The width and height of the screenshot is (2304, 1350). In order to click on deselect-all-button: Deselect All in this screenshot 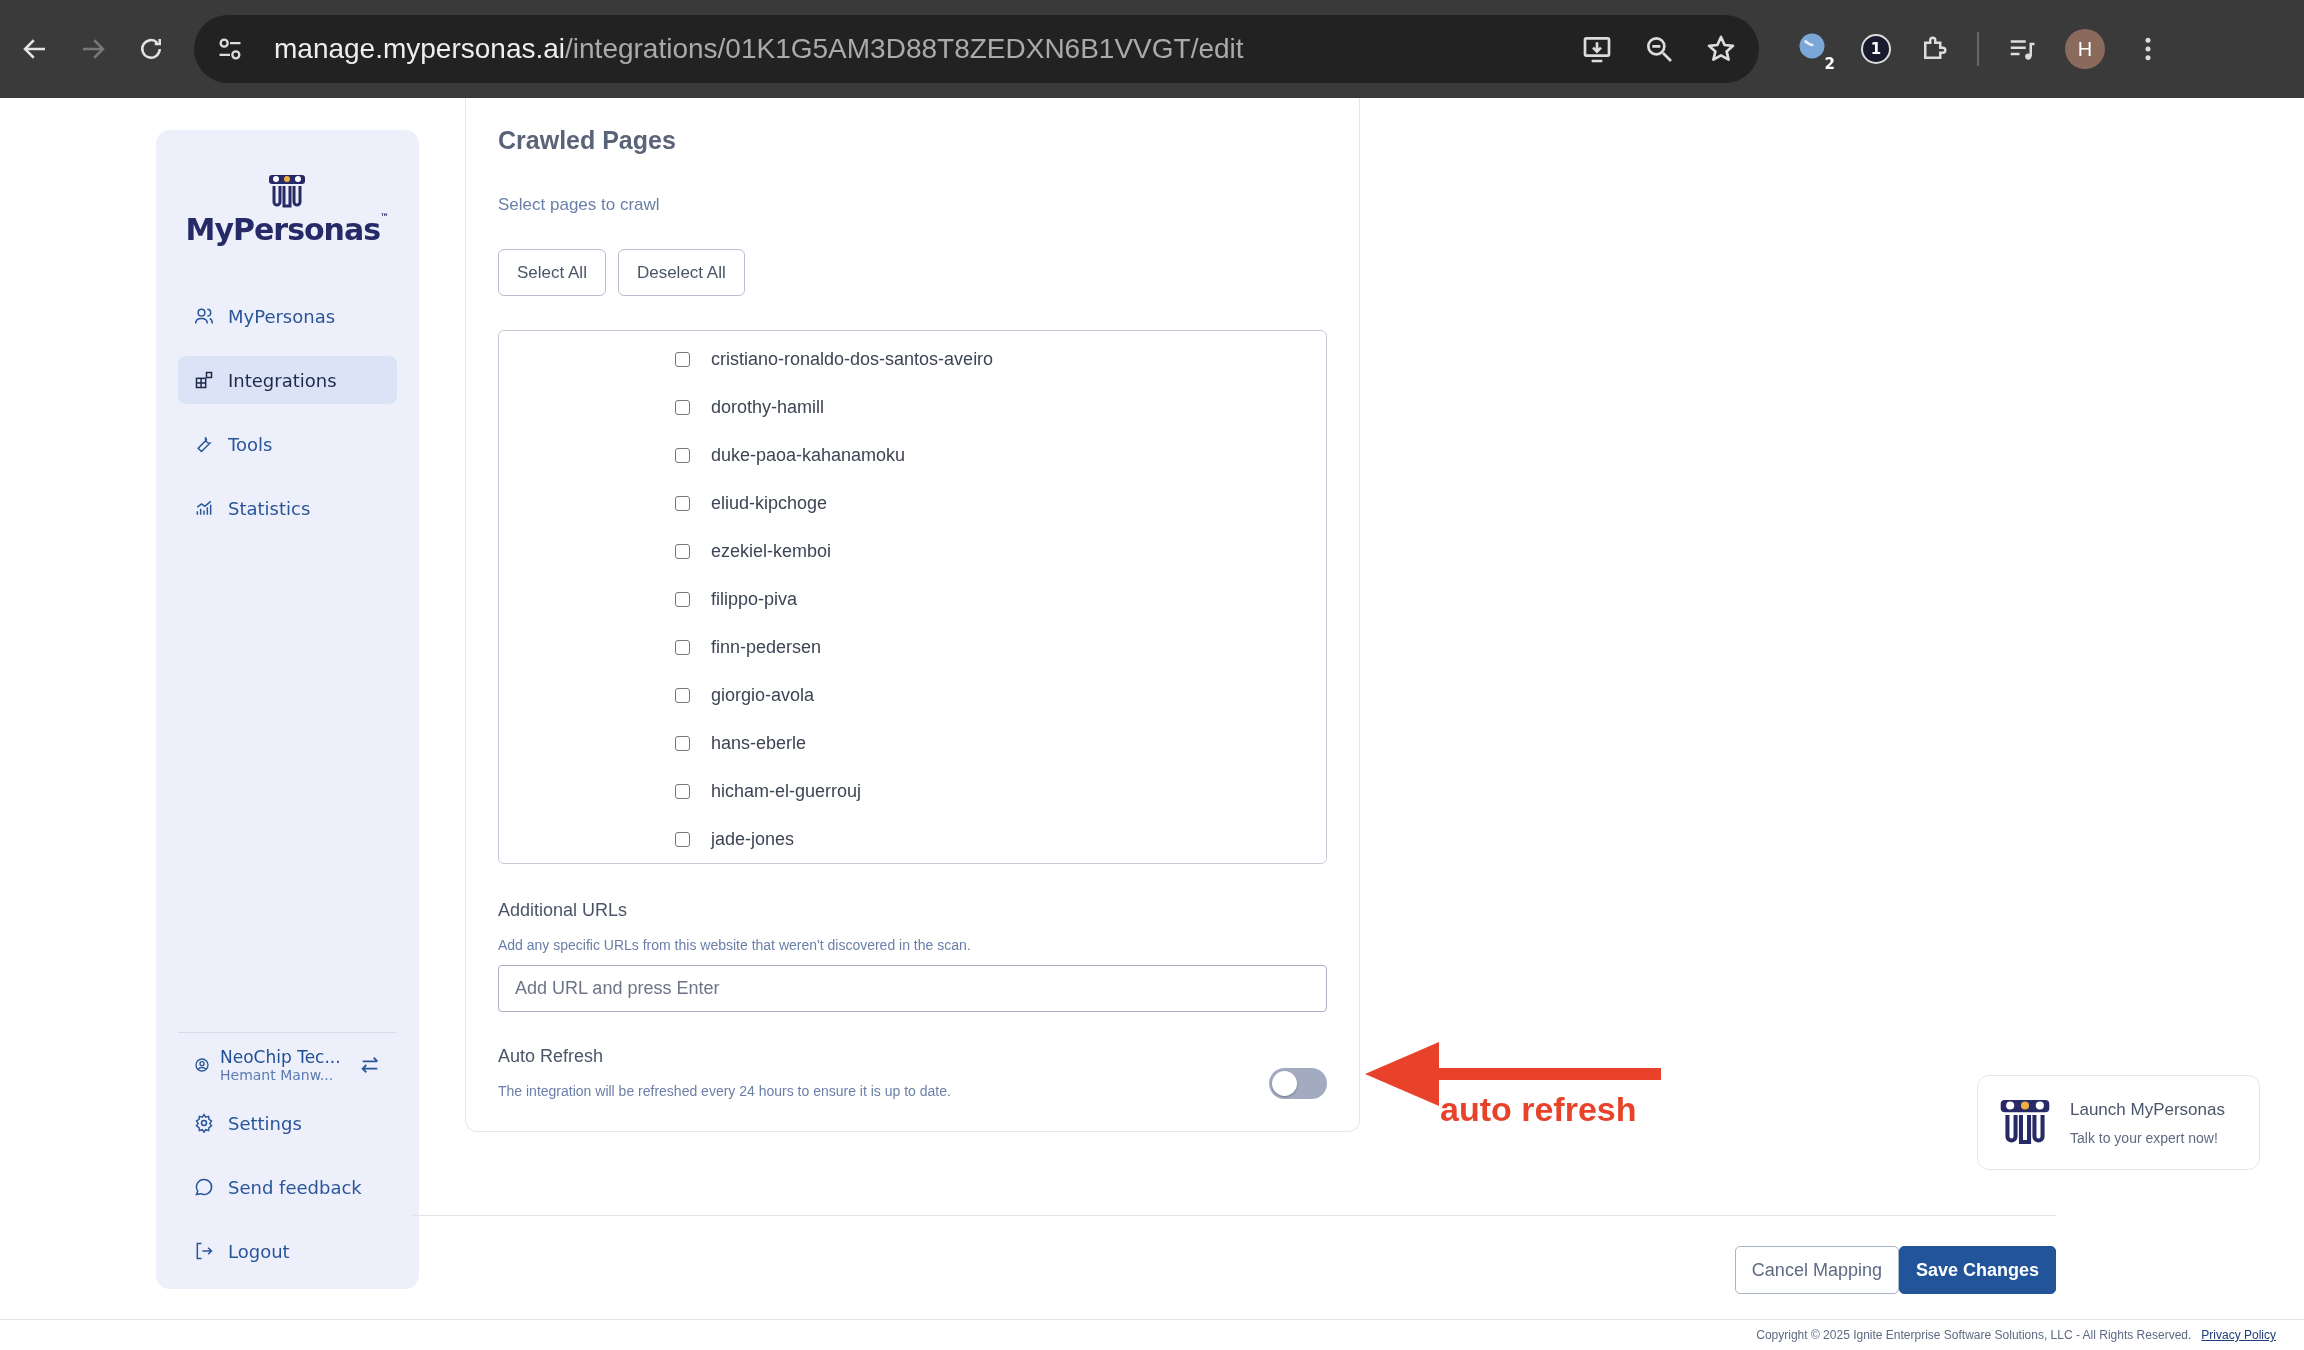, I will do `click(681, 272)`.